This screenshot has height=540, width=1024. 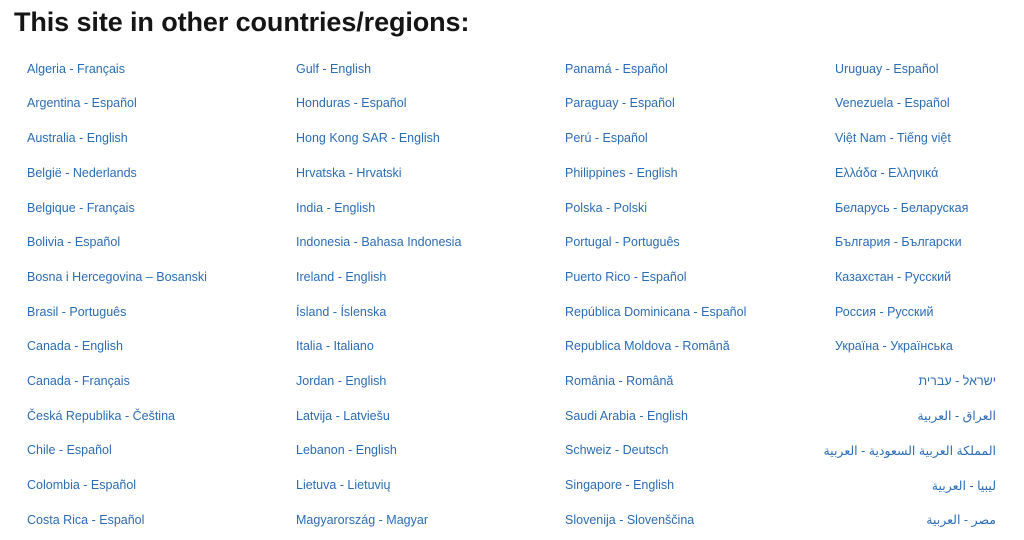 I want to click on region-row: Ireland - English, so click(x=417, y=277).